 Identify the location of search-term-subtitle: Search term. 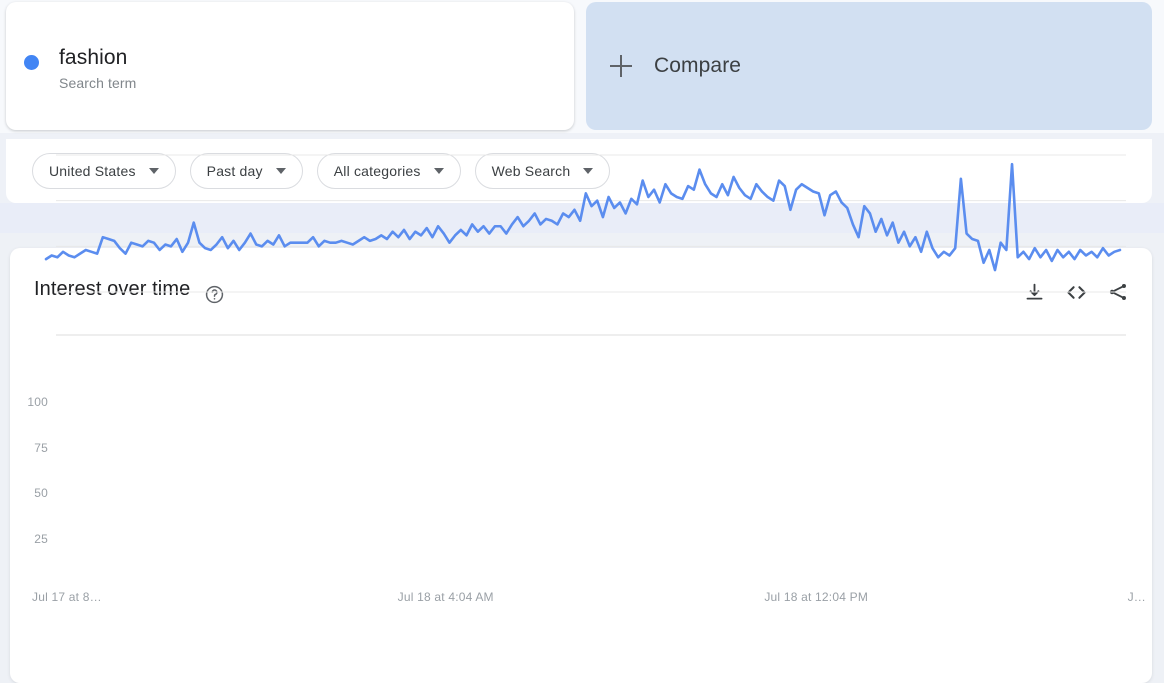
(98, 83).